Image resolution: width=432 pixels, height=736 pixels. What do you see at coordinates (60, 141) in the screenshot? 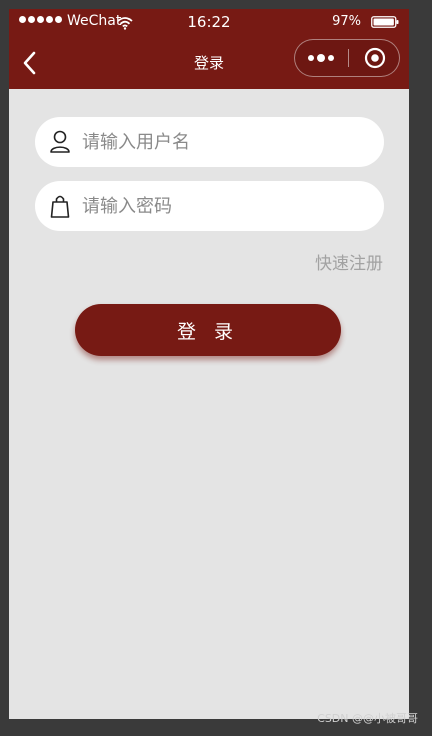
I see `user-icon` at bounding box center [60, 141].